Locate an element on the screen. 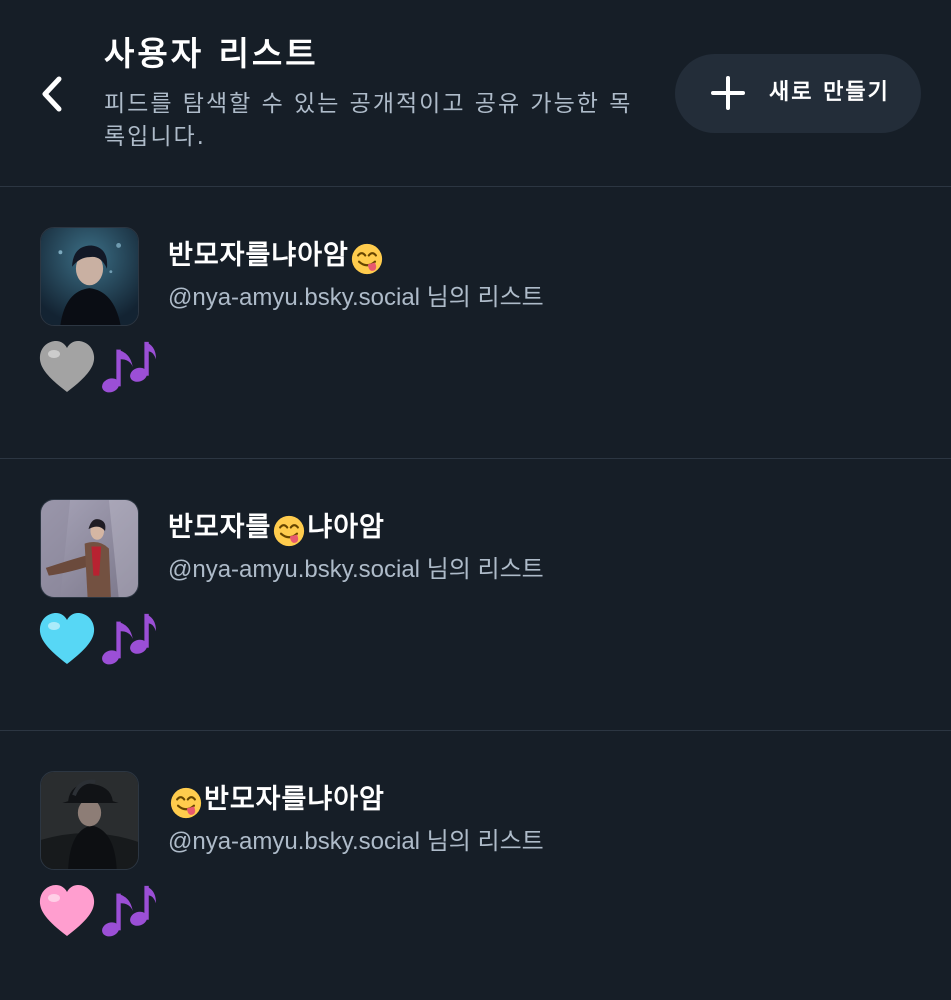 This screenshot has width=951, height=1000. light-blue-heart-icon is located at coordinates (67, 638).